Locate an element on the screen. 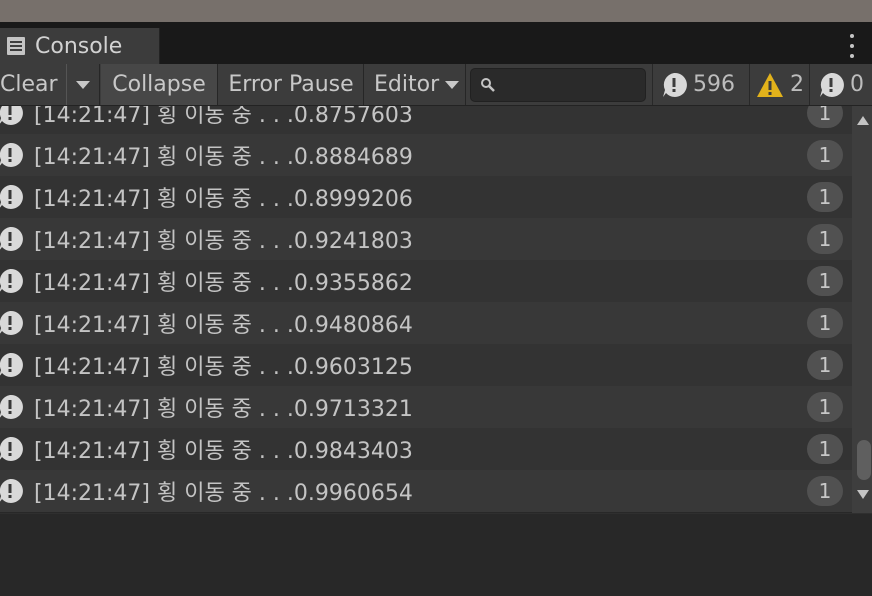  log-message: [14:21:47] 횡 이동 중 . . .0.8757603 is located at coordinates (223, 117).